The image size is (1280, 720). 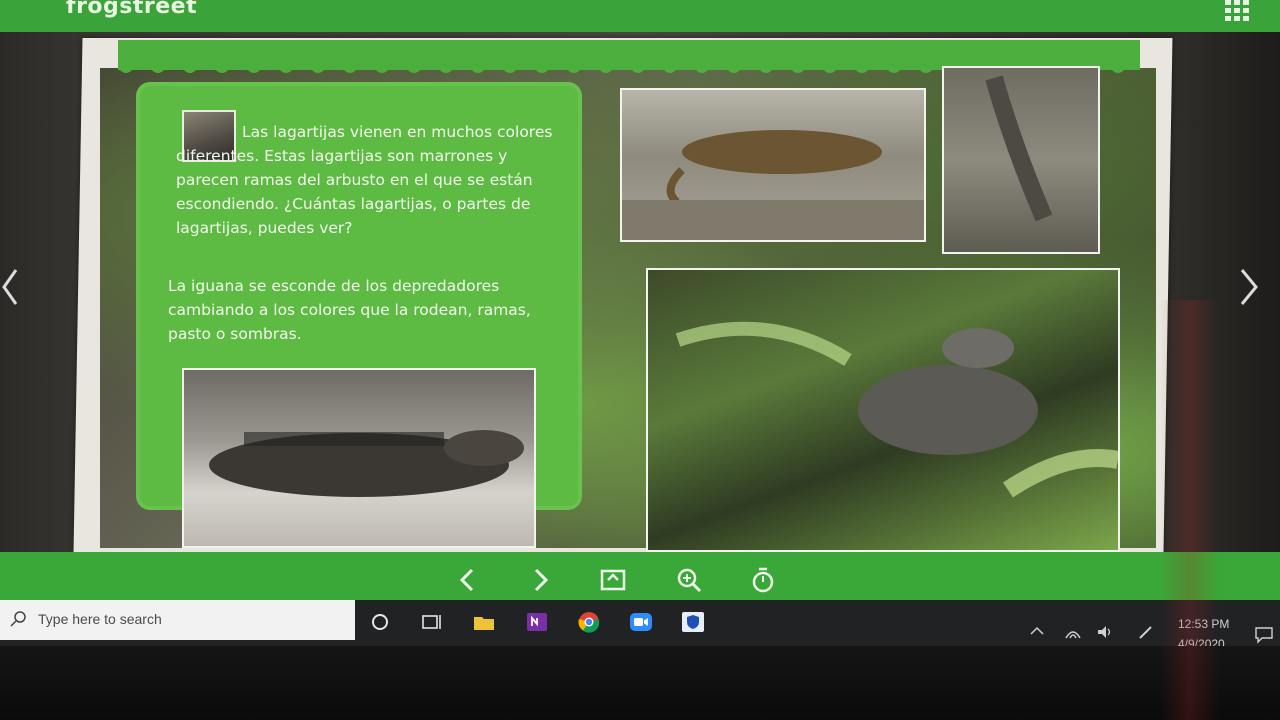 I want to click on file-explorer-icon, so click(x=484, y=622).